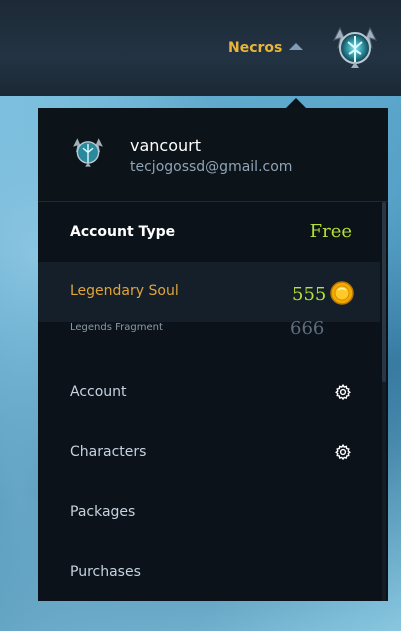  What do you see at coordinates (211, 167) in the screenshot?
I see `profile-email: tecjogossd@gmail.com` at bounding box center [211, 167].